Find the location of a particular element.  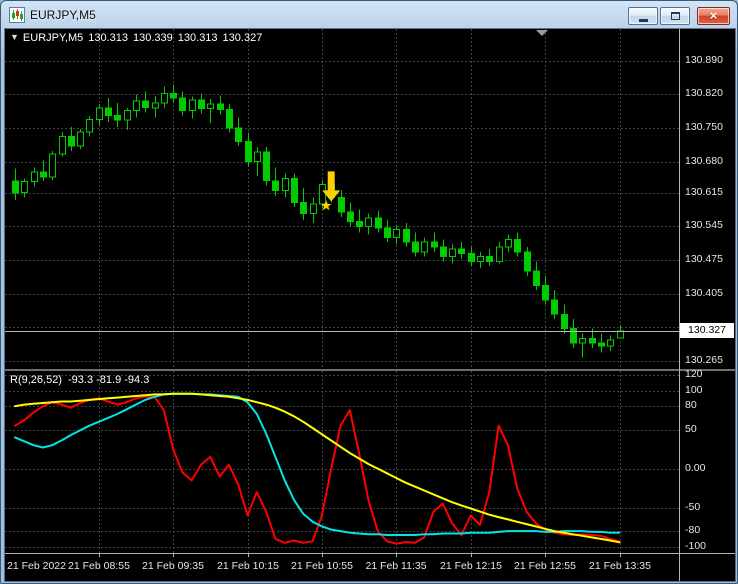

indicator-scale-label: 0.00 is located at coordinates (695, 468).